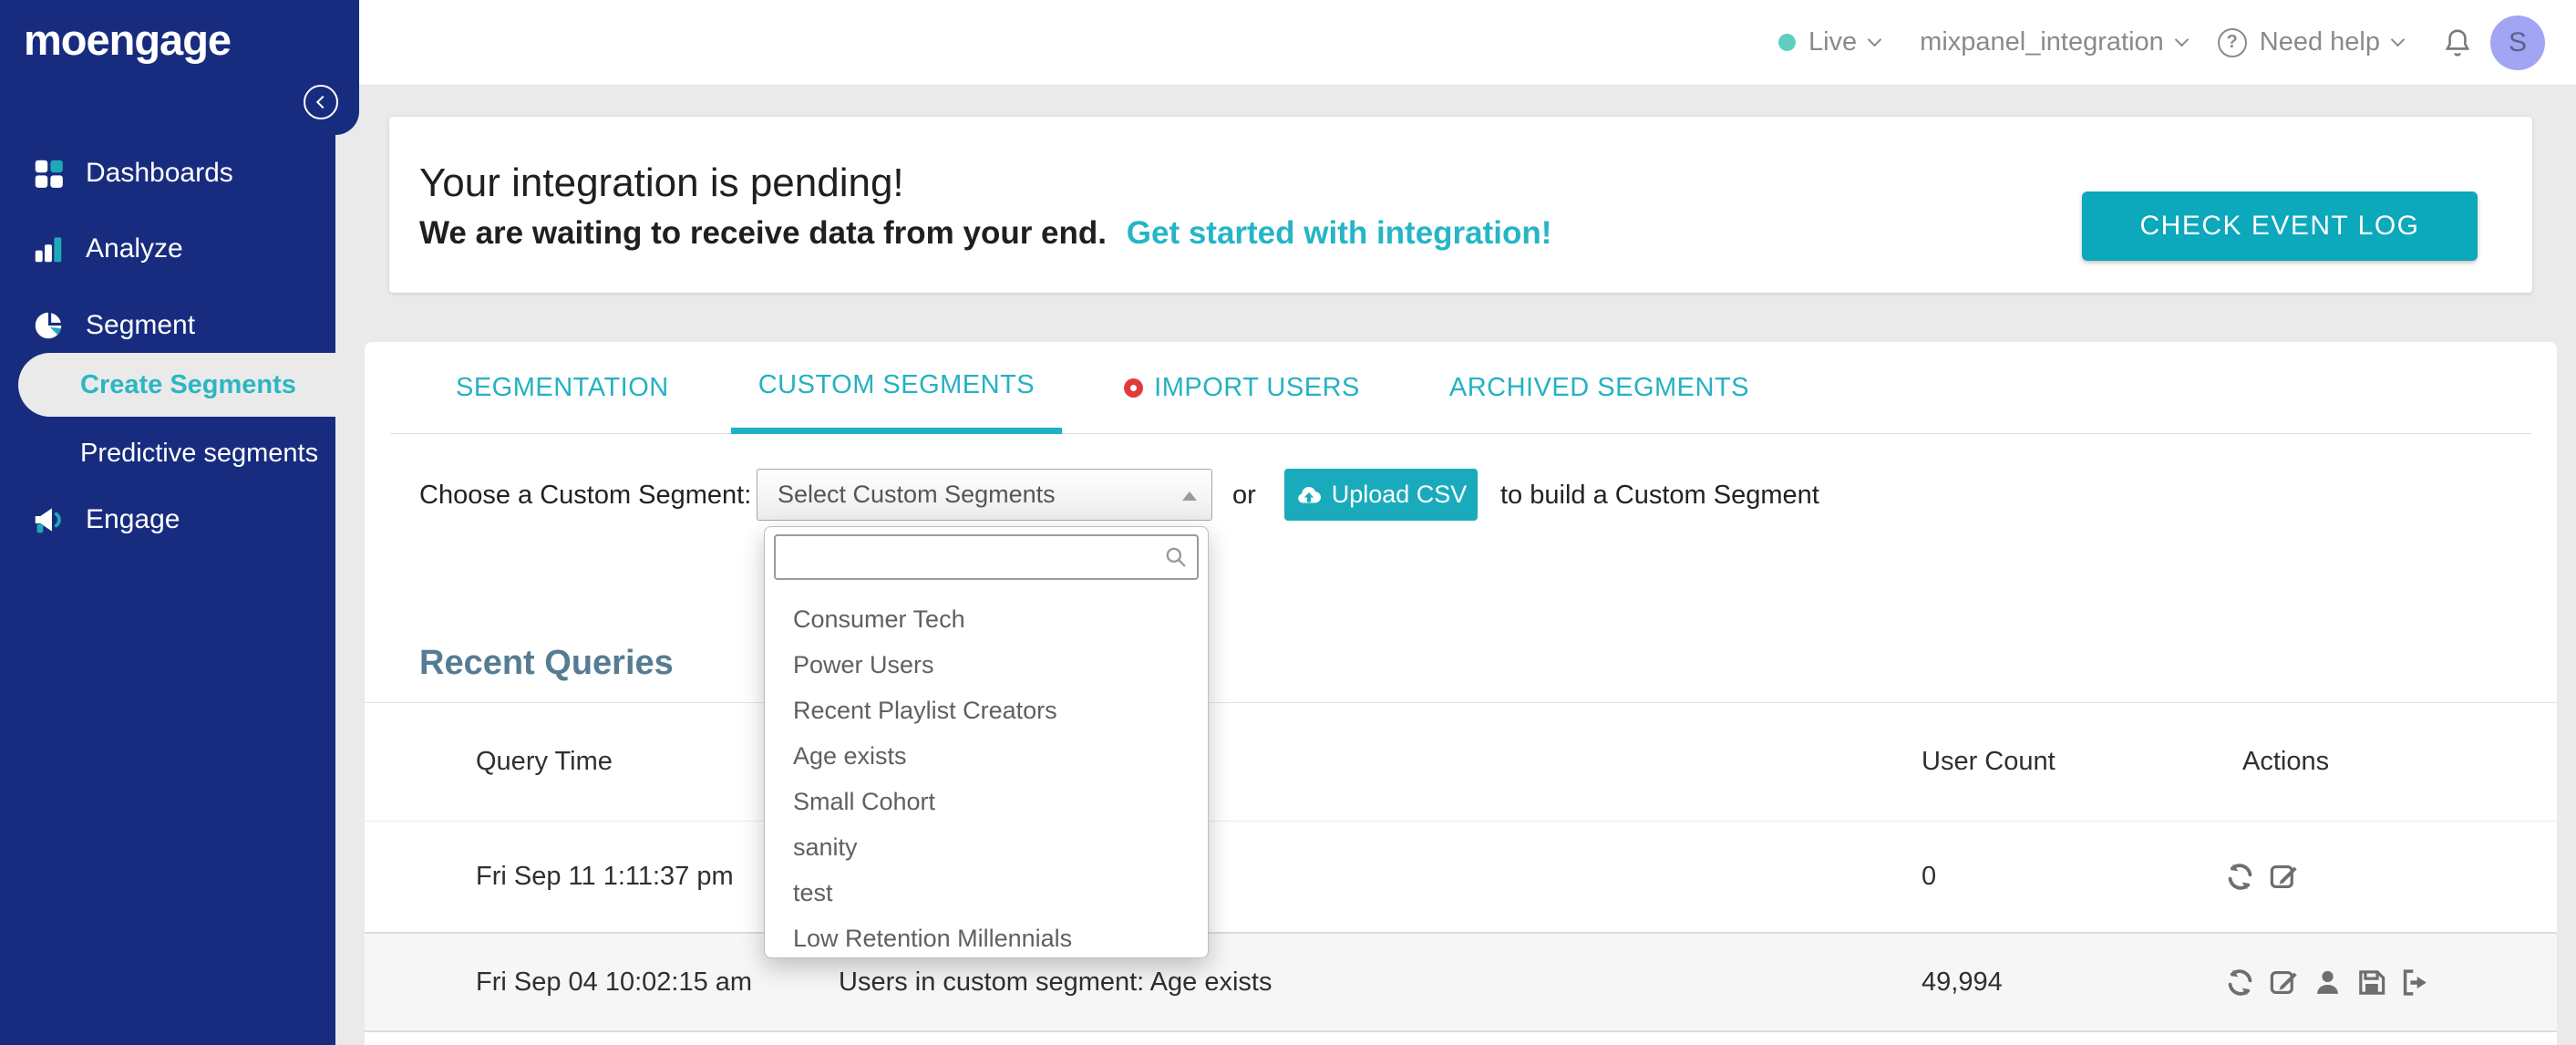 The image size is (2576, 1045). I want to click on need-help-menu: ? Need help, so click(2311, 42).